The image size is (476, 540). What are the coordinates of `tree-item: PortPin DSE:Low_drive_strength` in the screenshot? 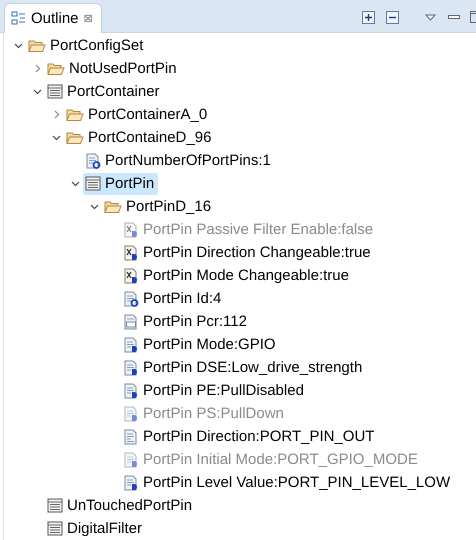 It's located at (243, 367).